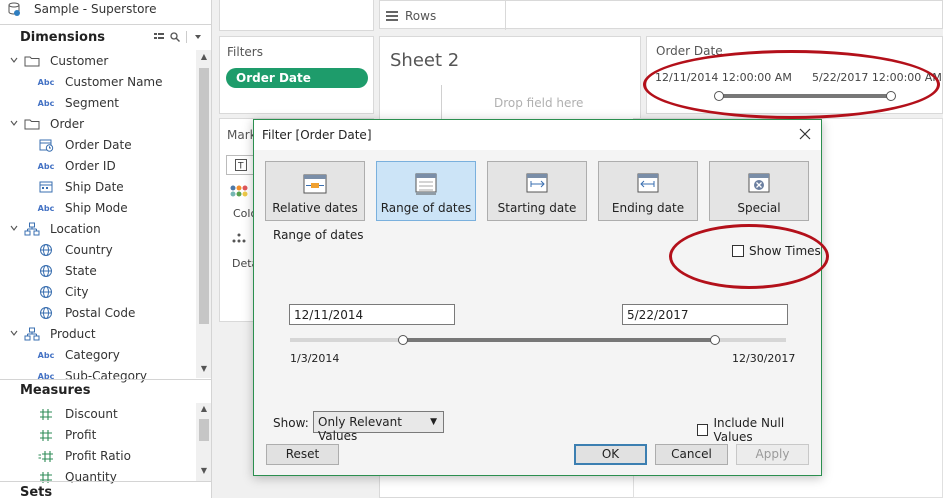 This screenshot has height=498, width=943. Describe the element at coordinates (426, 184) in the screenshot. I see `range-of-dates-icon` at that location.